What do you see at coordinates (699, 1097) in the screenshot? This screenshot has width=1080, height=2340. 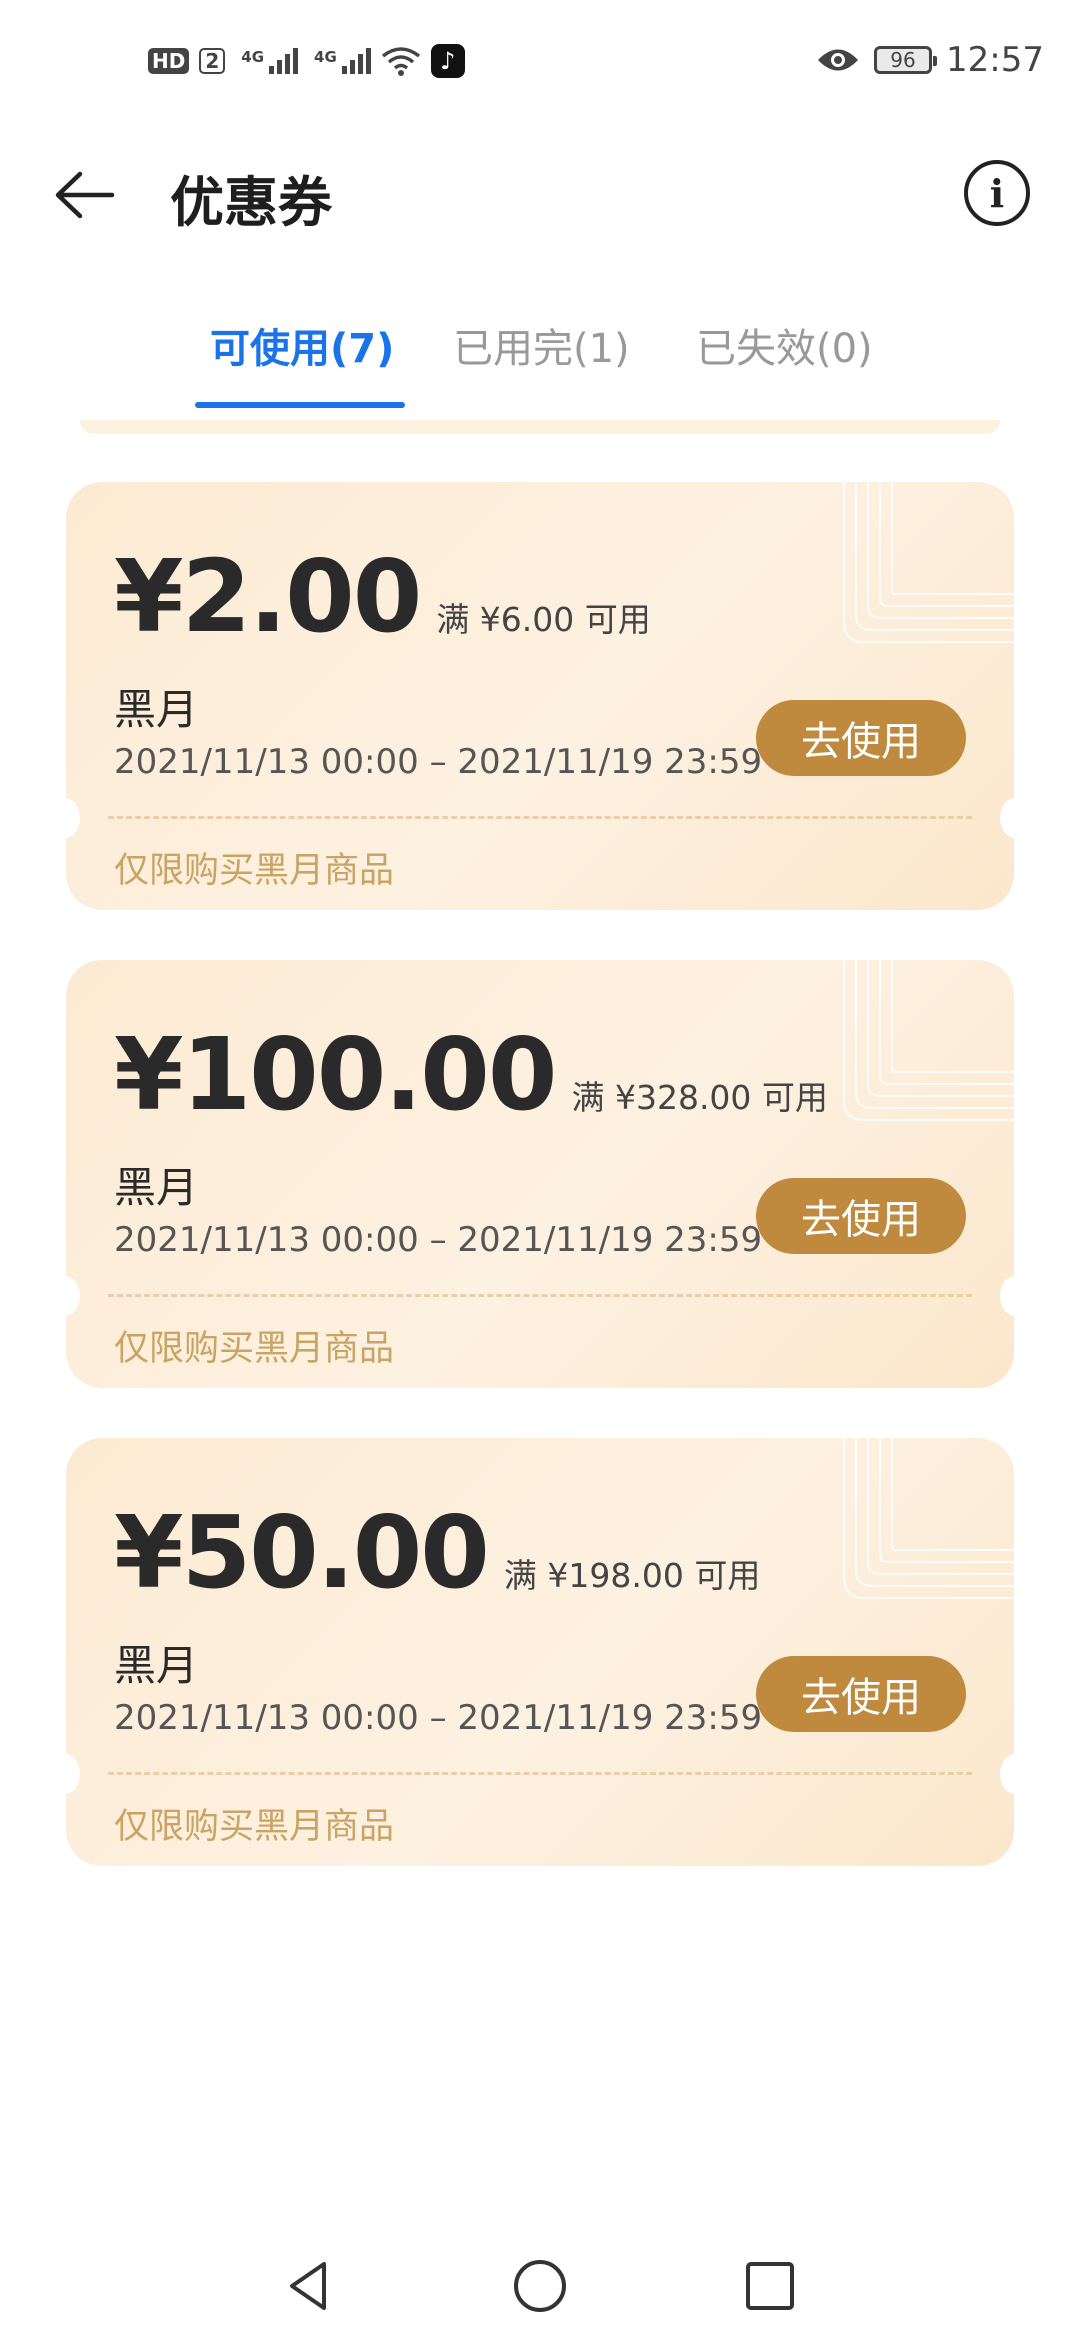 I see `coupon-condition: 满 ¥328.00 可用` at bounding box center [699, 1097].